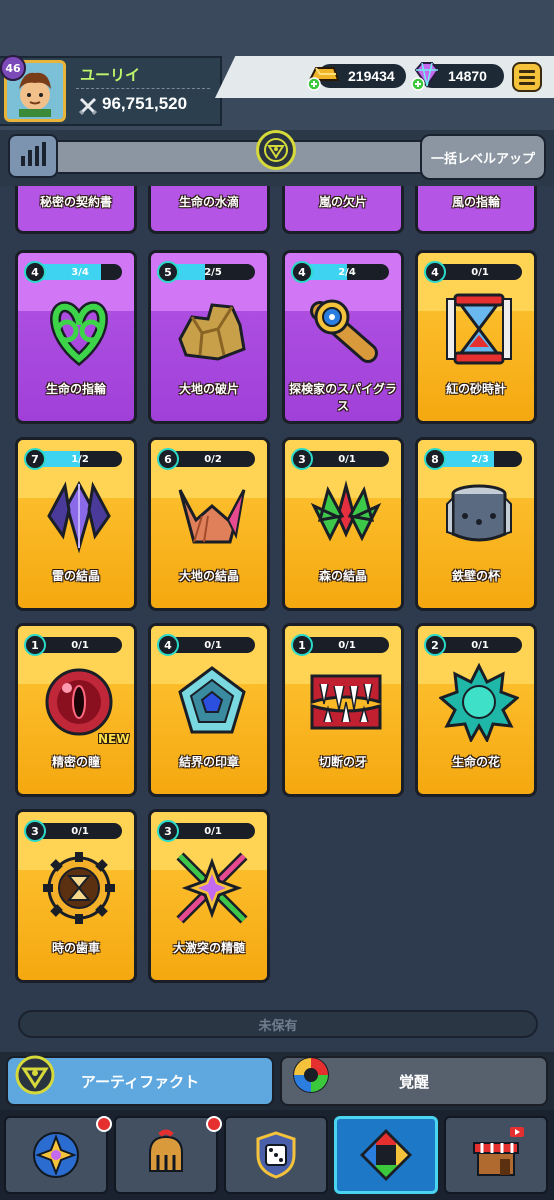  I want to click on card-label: 探検家のスパイグラス, so click(343, 397).